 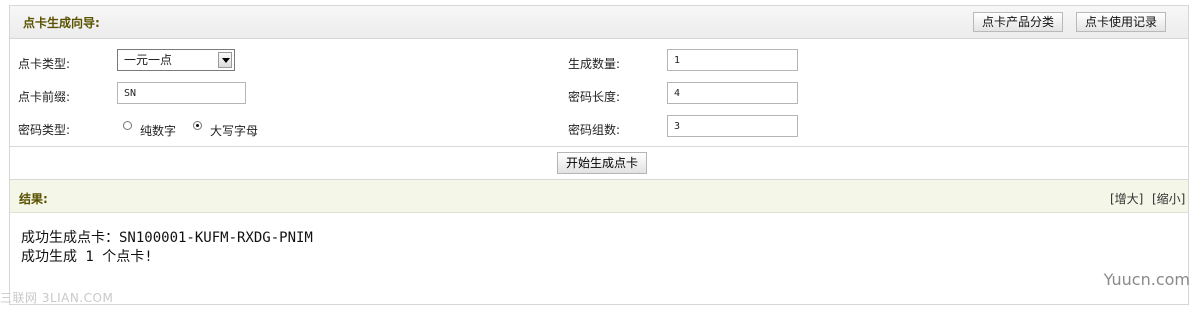 I want to click on card-type-selected-value: 一元一点, so click(x=148, y=60).